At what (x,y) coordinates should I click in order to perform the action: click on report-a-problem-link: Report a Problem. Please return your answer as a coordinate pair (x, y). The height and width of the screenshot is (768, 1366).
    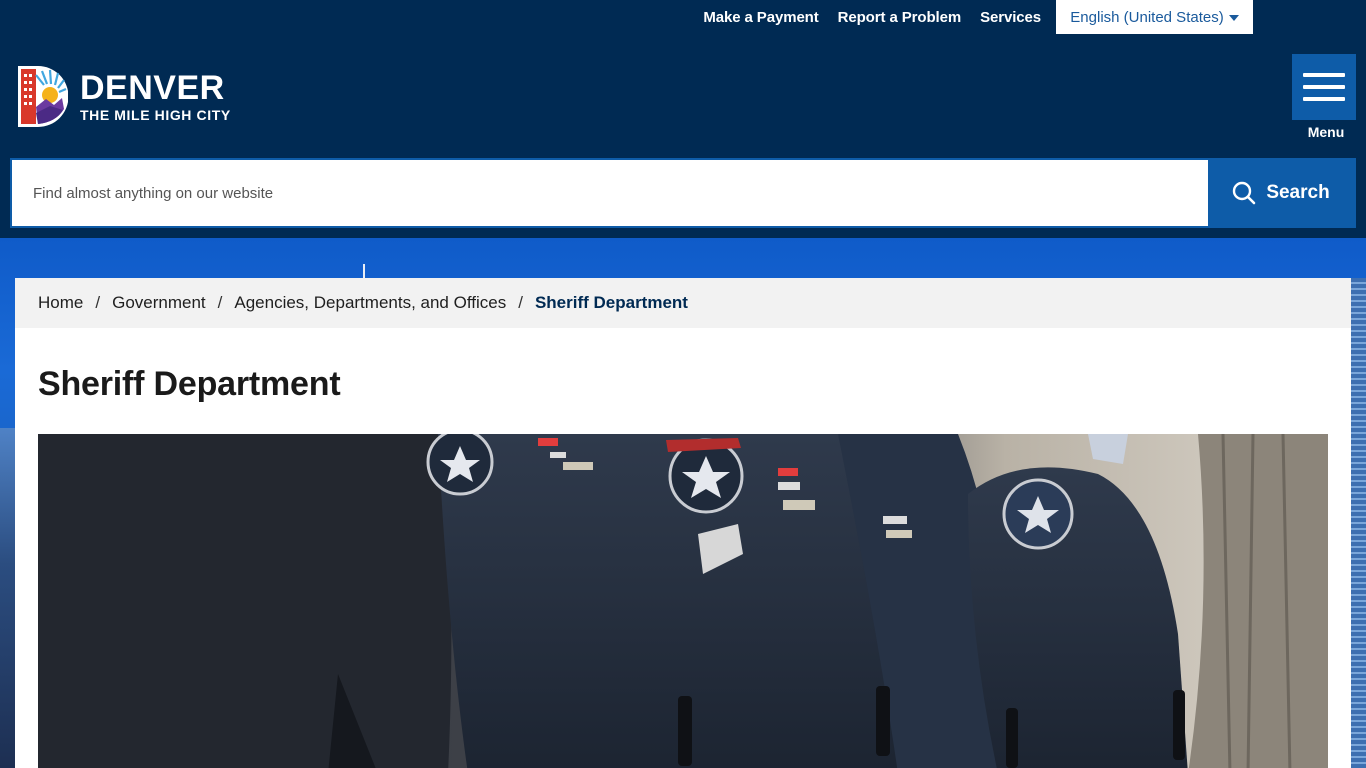
    Looking at the image, I should click on (900, 17).